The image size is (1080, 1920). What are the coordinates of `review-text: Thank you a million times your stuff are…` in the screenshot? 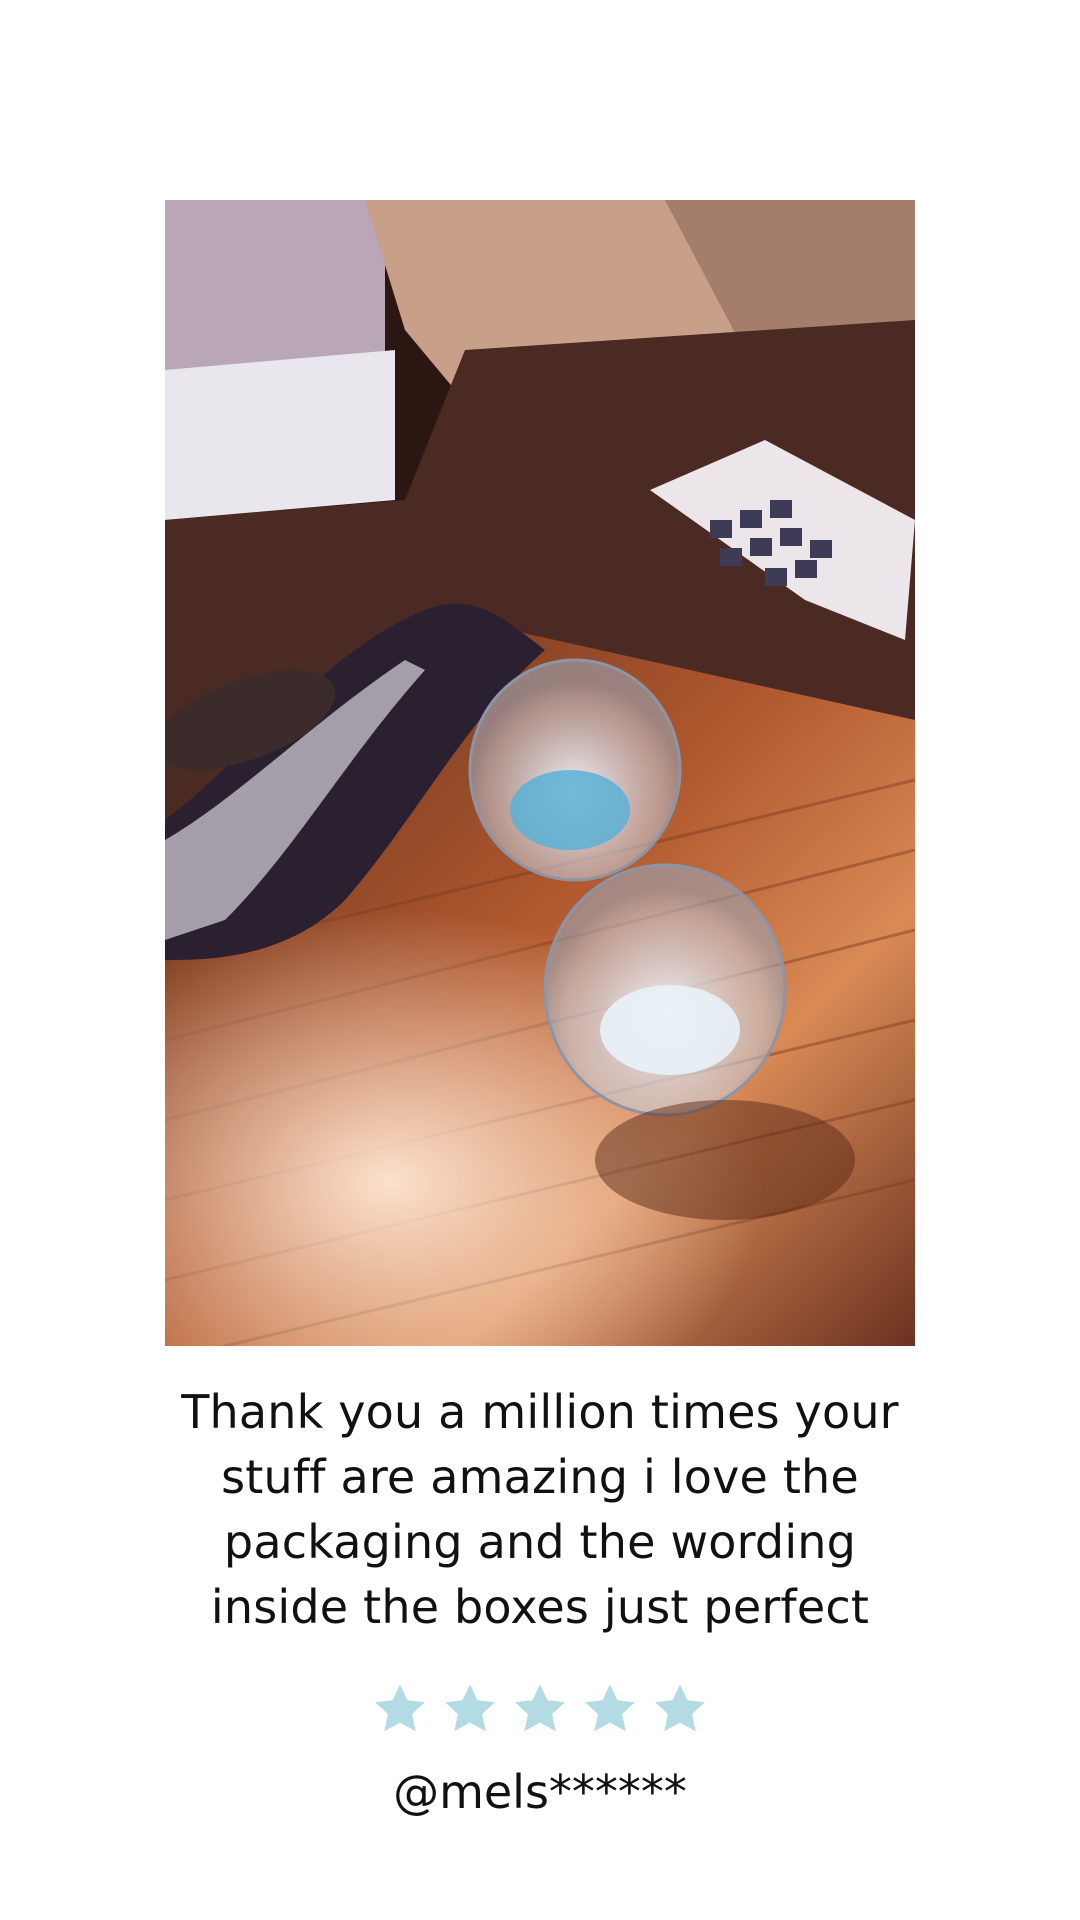 It's located at (540, 1509).